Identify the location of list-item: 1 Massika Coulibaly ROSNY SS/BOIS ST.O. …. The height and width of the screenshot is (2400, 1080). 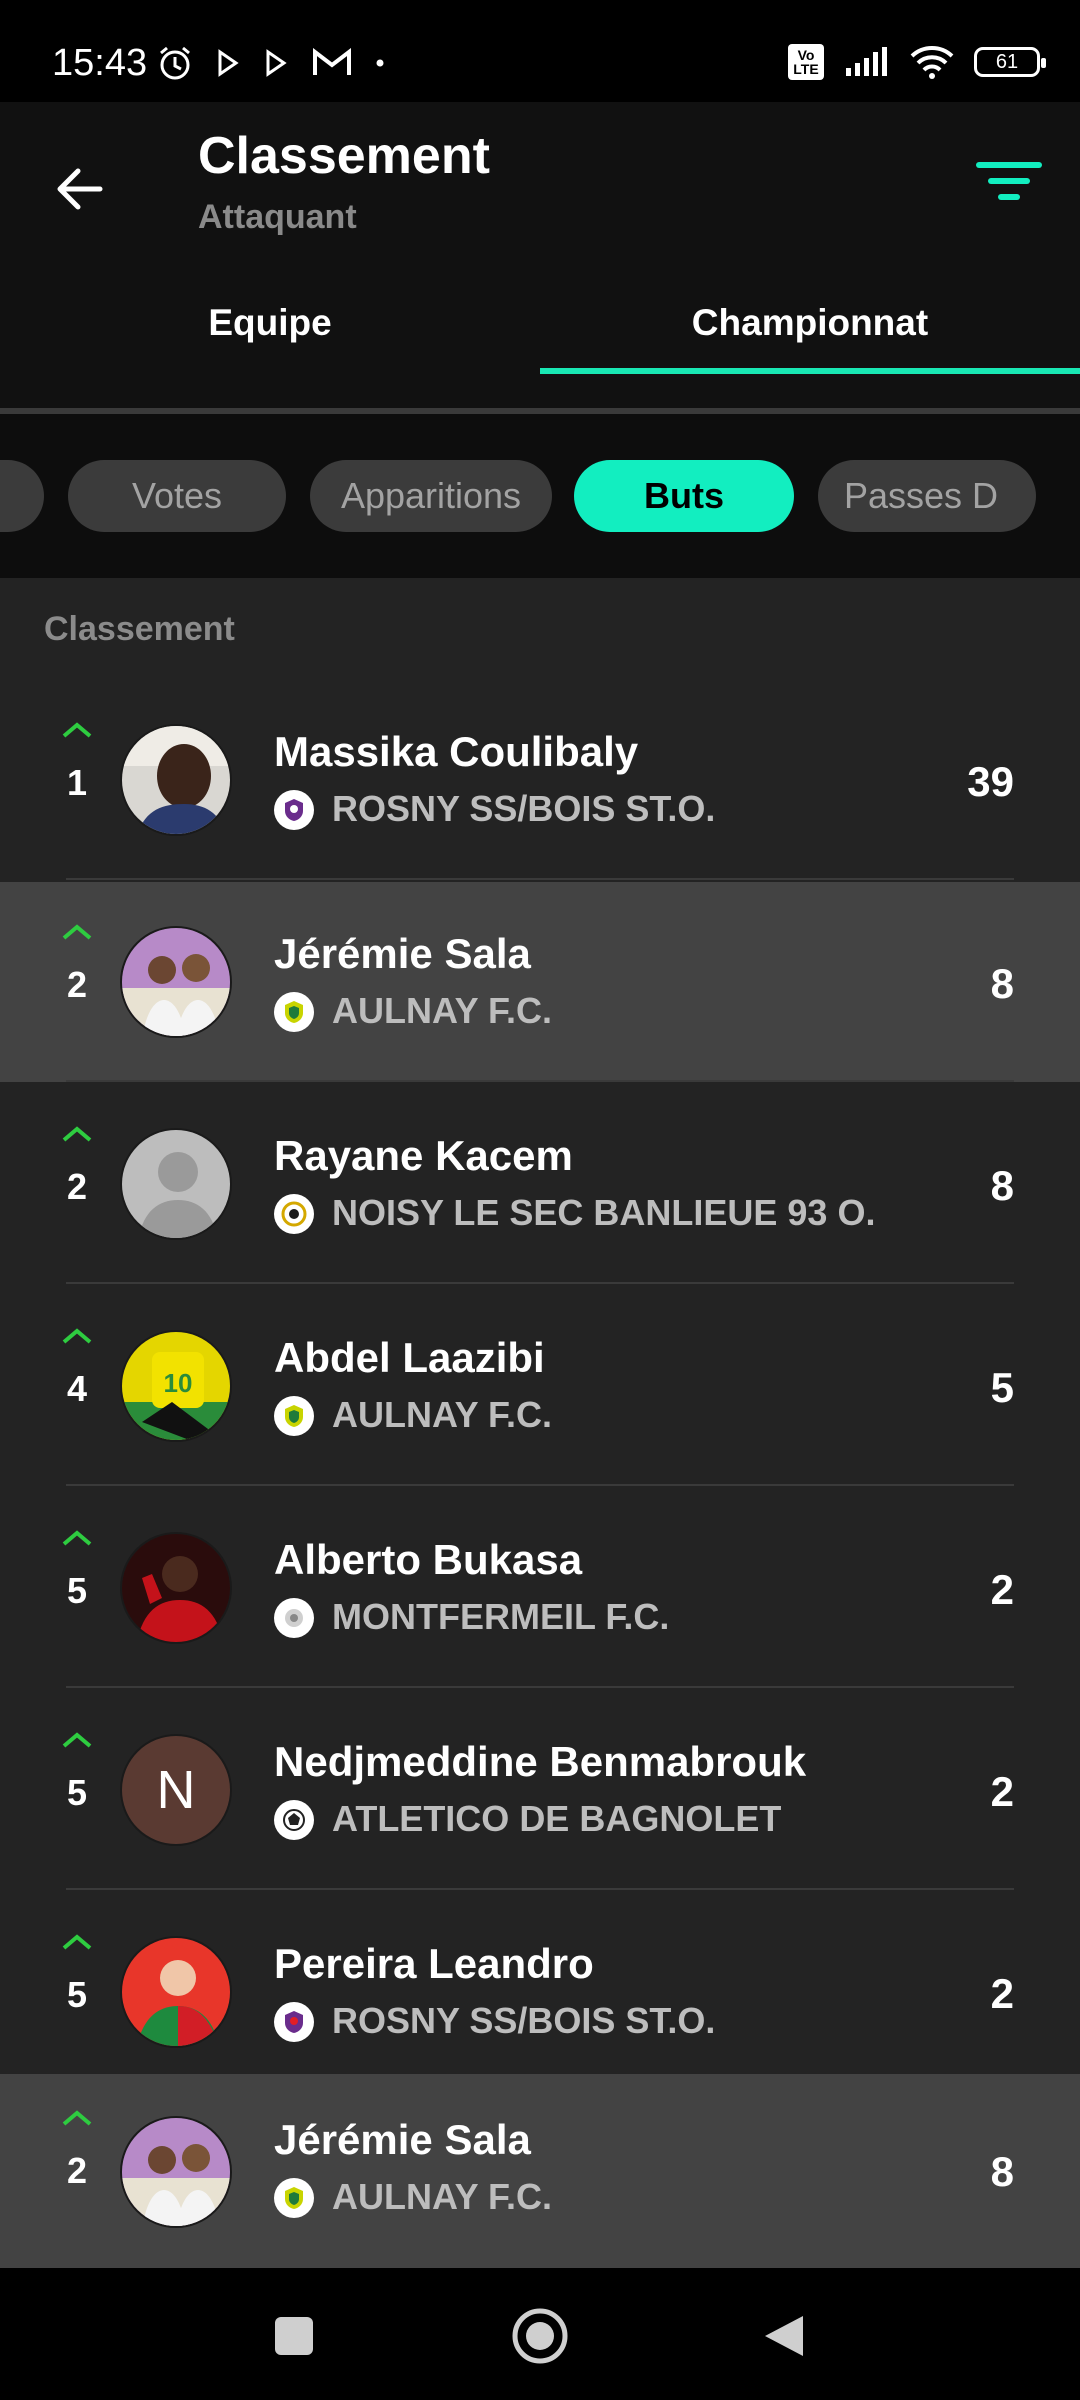
(540, 780).